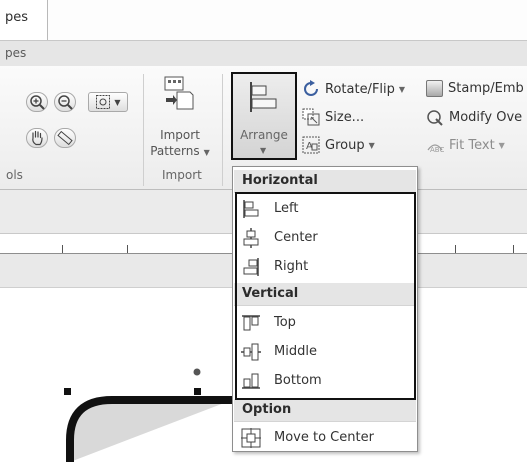 The height and width of the screenshot is (462, 527). Describe the element at coordinates (472, 145) in the screenshot. I see `fit-text-label: Fit Text` at that location.